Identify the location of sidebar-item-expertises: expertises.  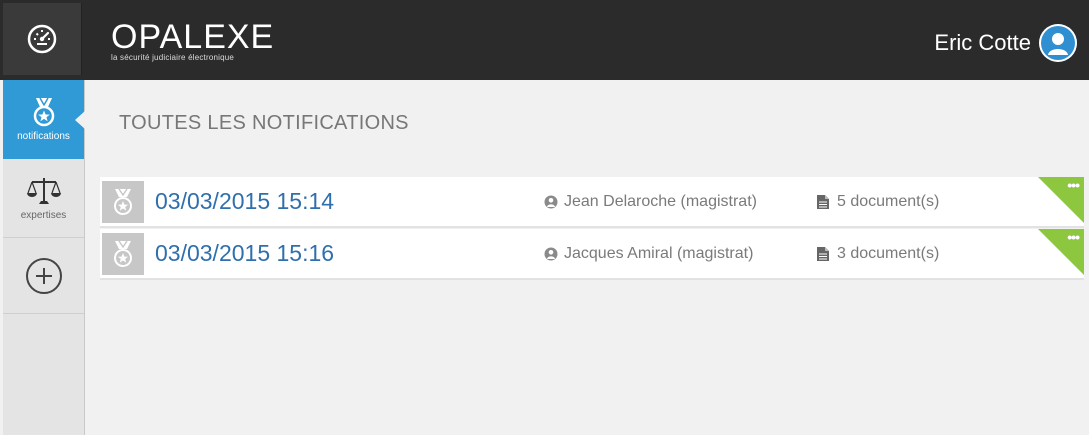
(43, 198).